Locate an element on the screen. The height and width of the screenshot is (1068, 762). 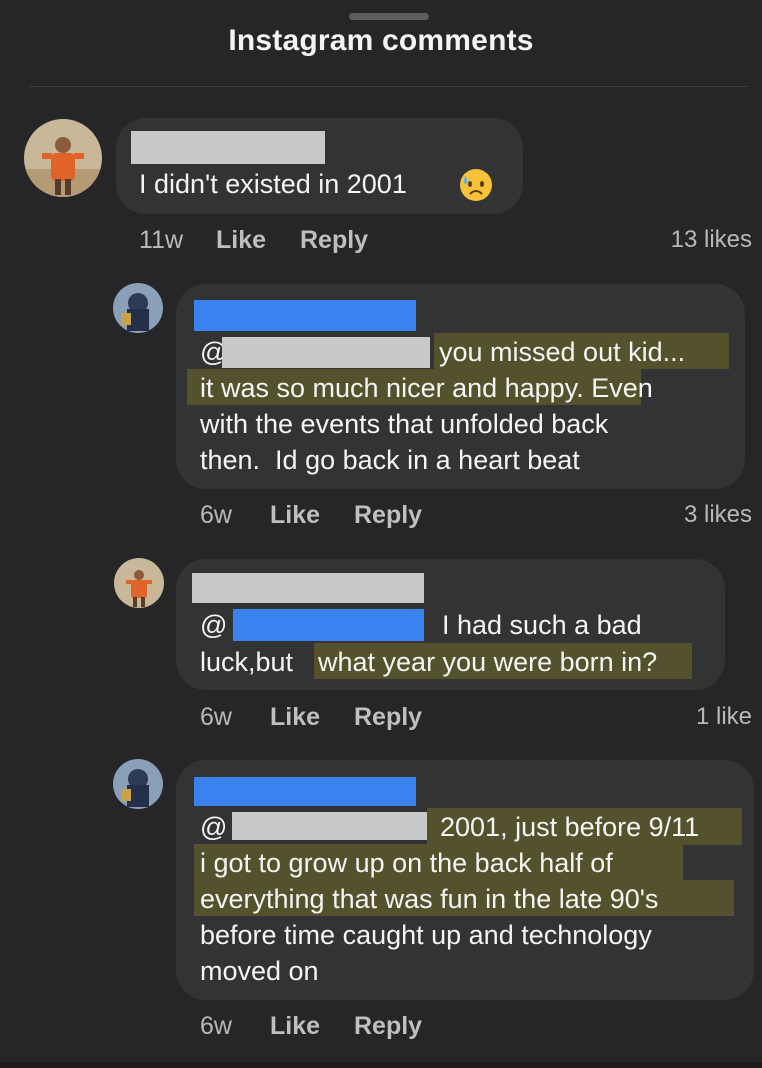
sad-sweat-face-icon is located at coordinates (476, 185).